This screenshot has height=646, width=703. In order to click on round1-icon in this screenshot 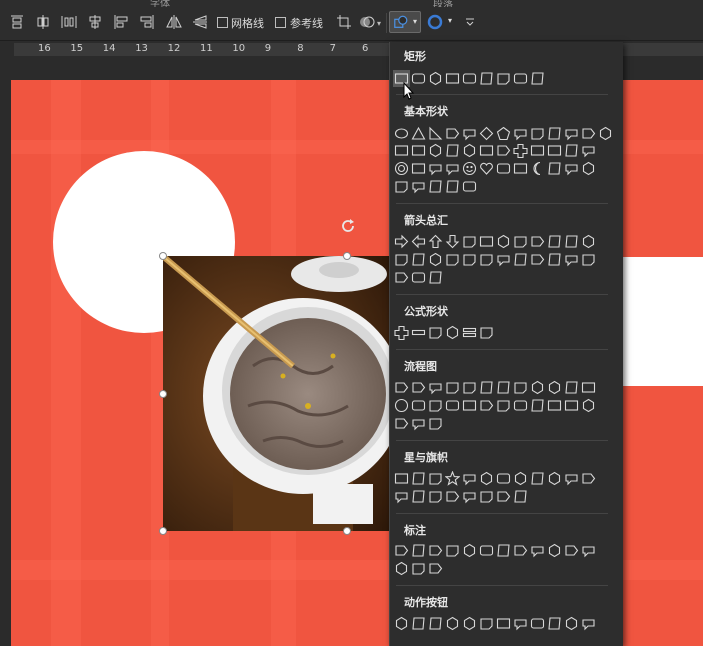, I will do `click(486, 78)`.